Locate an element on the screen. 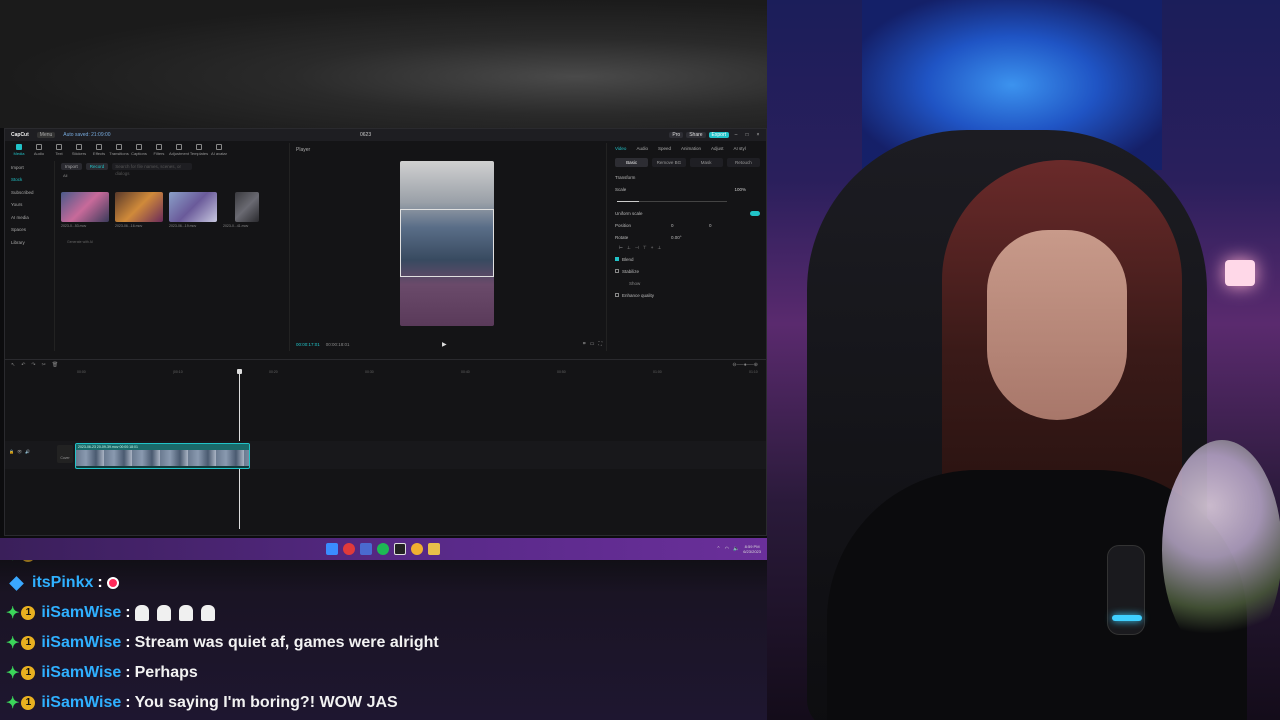  spotify-icon is located at coordinates (383, 549).